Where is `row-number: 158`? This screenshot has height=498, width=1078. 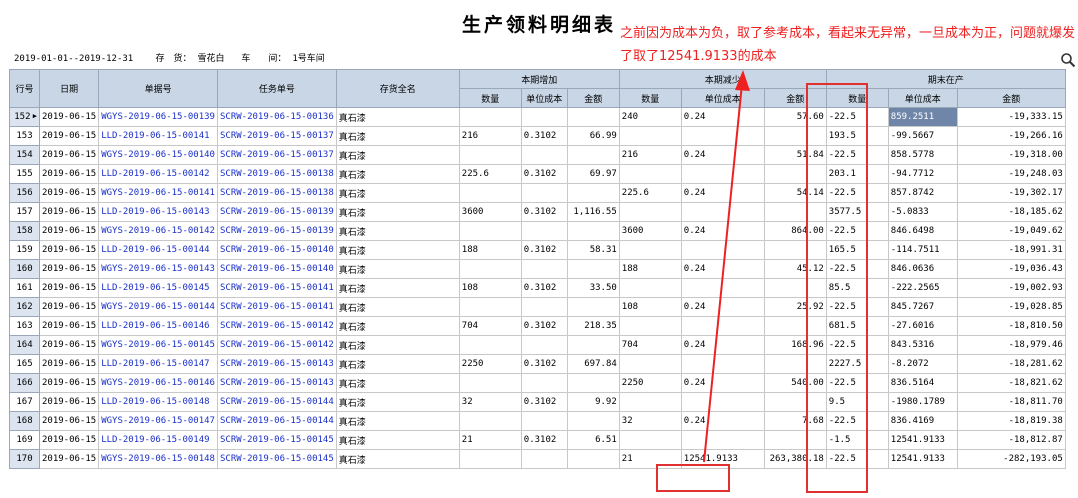
row-number: 158 is located at coordinates (25, 231).